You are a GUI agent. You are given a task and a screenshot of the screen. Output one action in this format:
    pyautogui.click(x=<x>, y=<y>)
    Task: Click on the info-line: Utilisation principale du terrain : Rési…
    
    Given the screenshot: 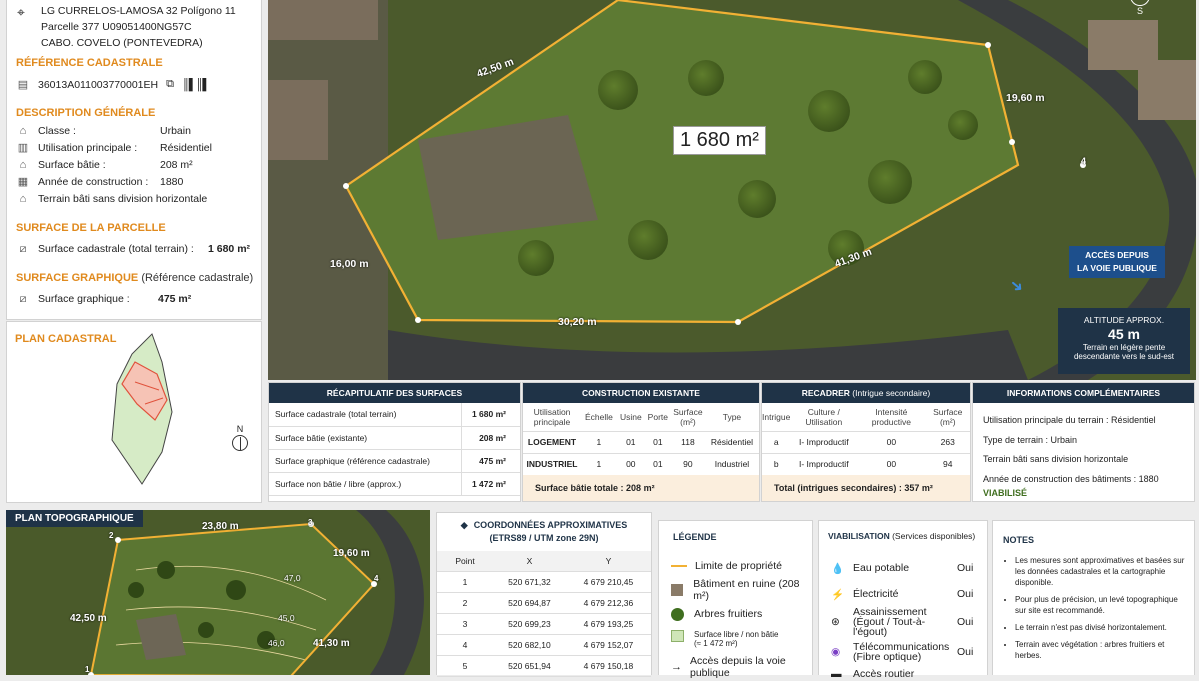 What is the action you would take?
    pyautogui.click(x=1069, y=420)
    